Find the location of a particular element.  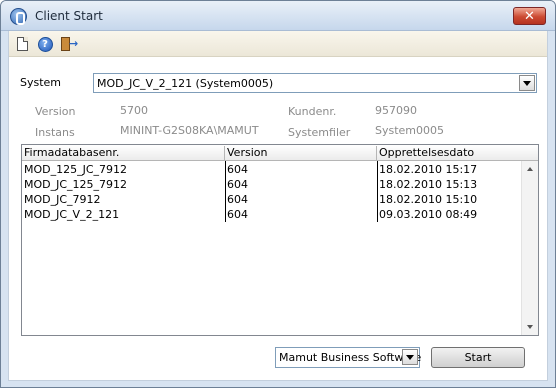

product-select: Mamut Business Software is located at coordinates (348, 357).